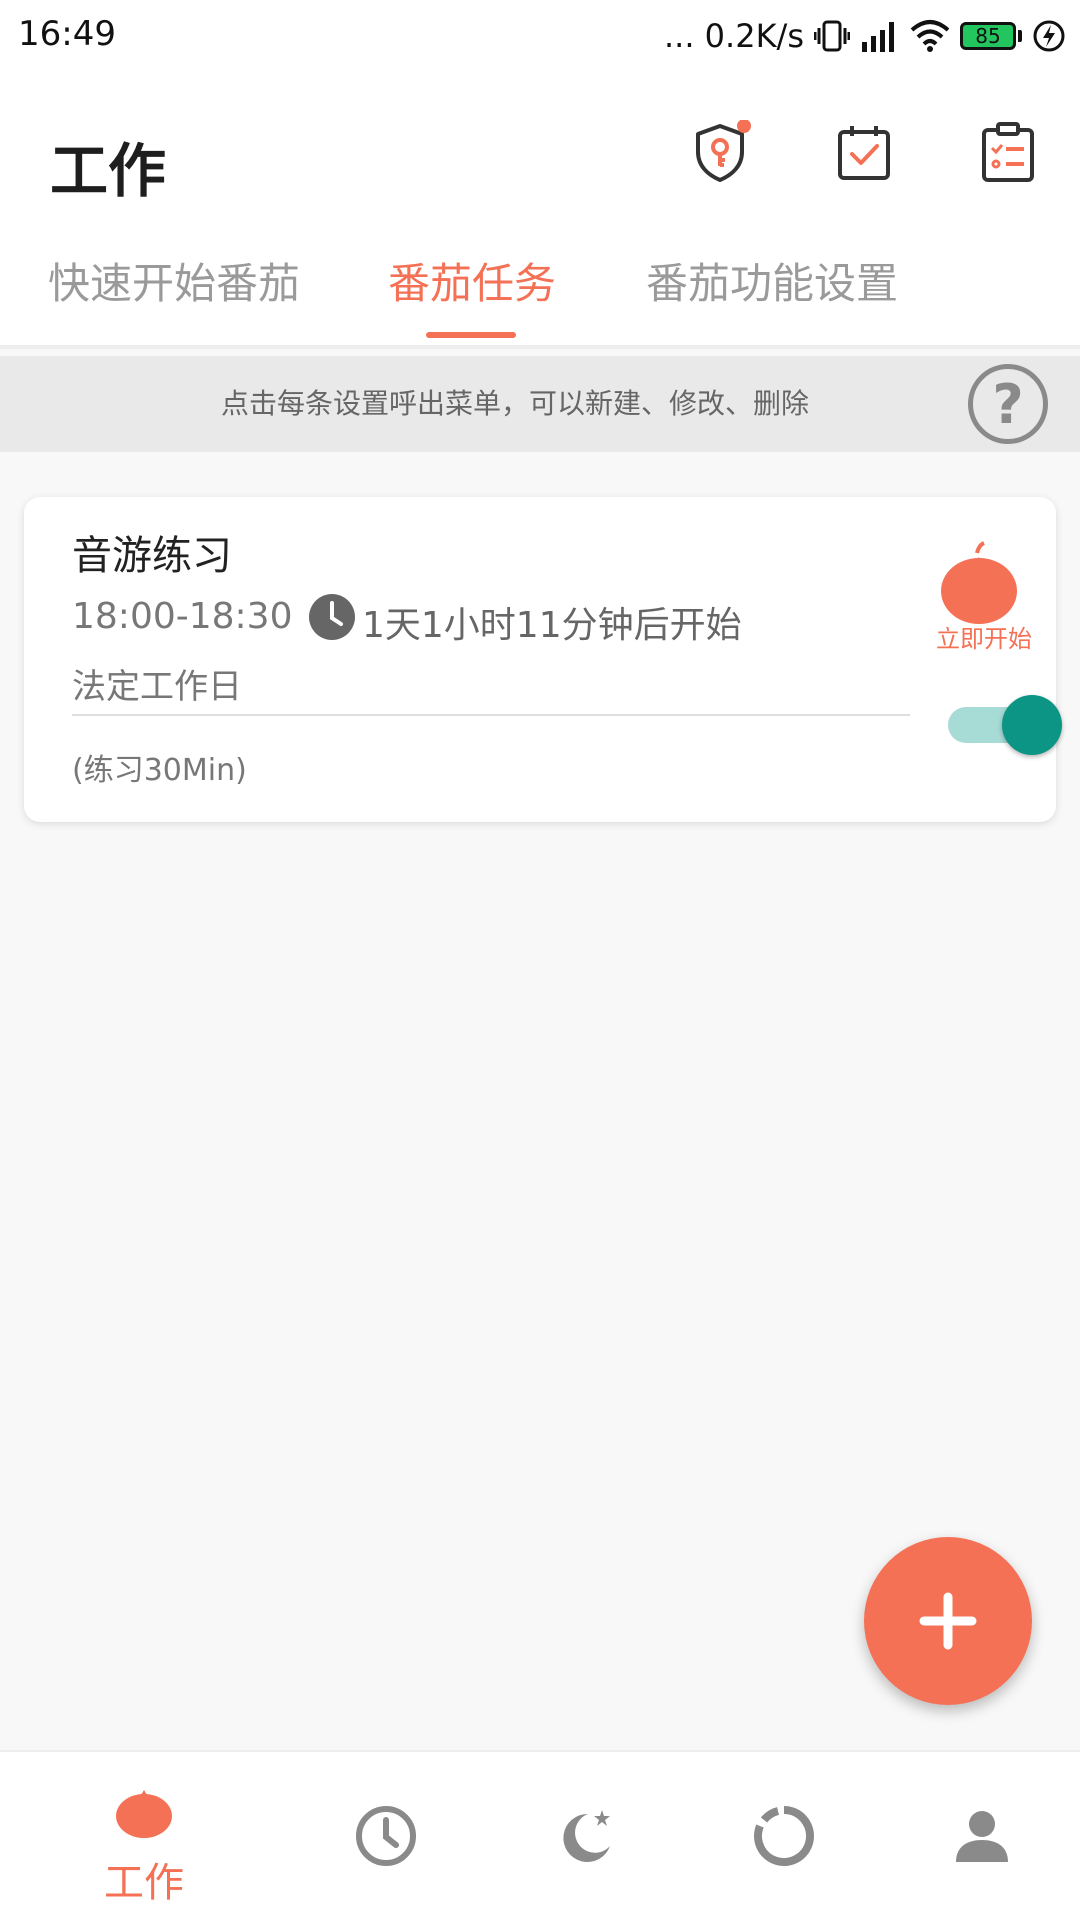  Describe the element at coordinates (982, 1836) in the screenshot. I see `person-icon` at that location.